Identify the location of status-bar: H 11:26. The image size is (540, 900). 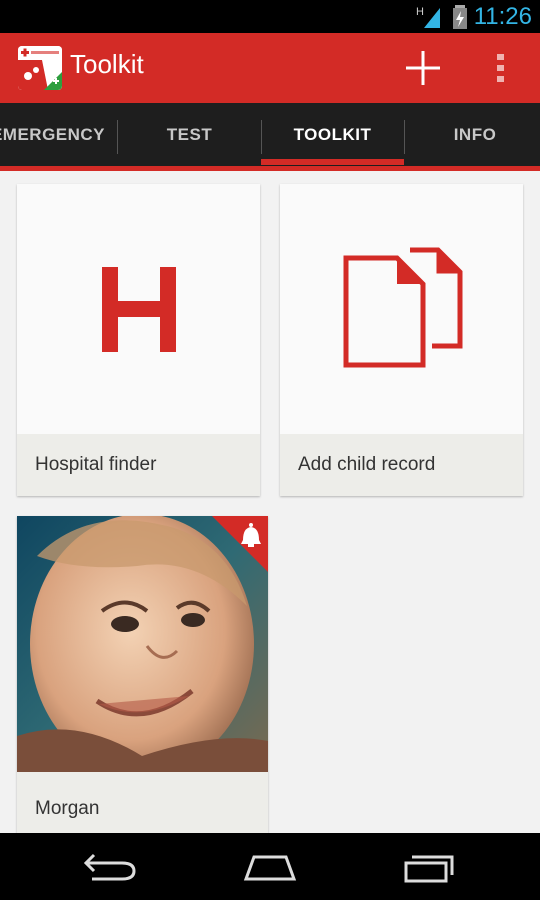
(270, 16).